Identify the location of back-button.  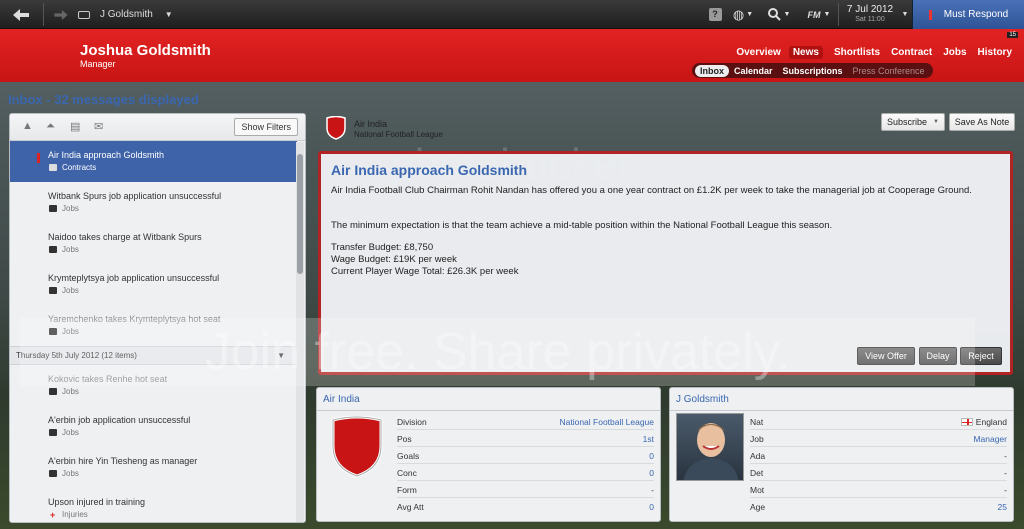
(21, 14).